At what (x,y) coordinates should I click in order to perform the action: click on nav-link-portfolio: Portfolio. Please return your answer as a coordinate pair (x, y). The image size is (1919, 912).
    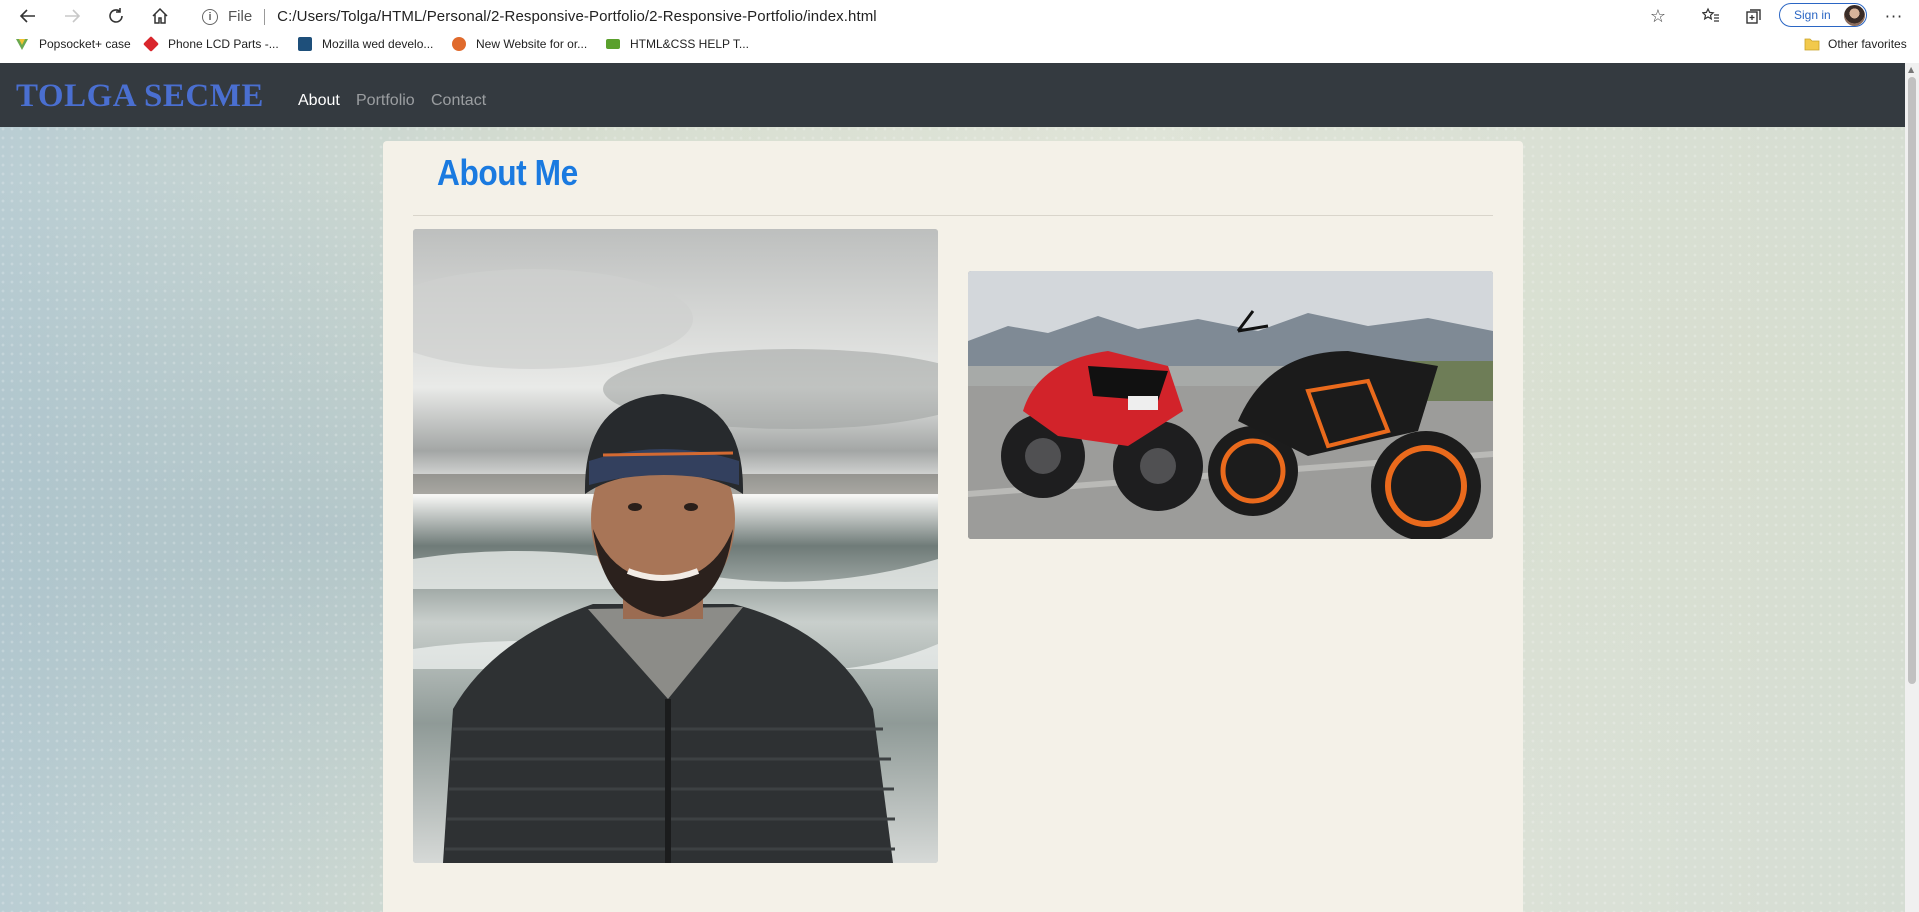
    Looking at the image, I should click on (385, 101).